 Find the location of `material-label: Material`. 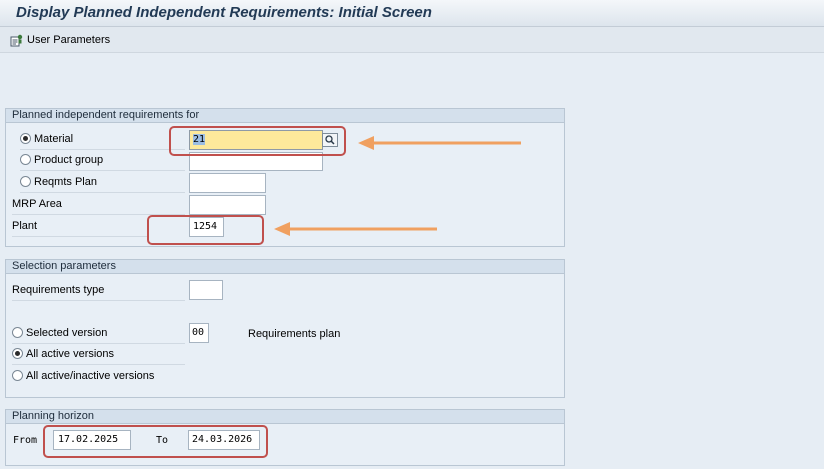

material-label: Material is located at coordinates (54, 139).